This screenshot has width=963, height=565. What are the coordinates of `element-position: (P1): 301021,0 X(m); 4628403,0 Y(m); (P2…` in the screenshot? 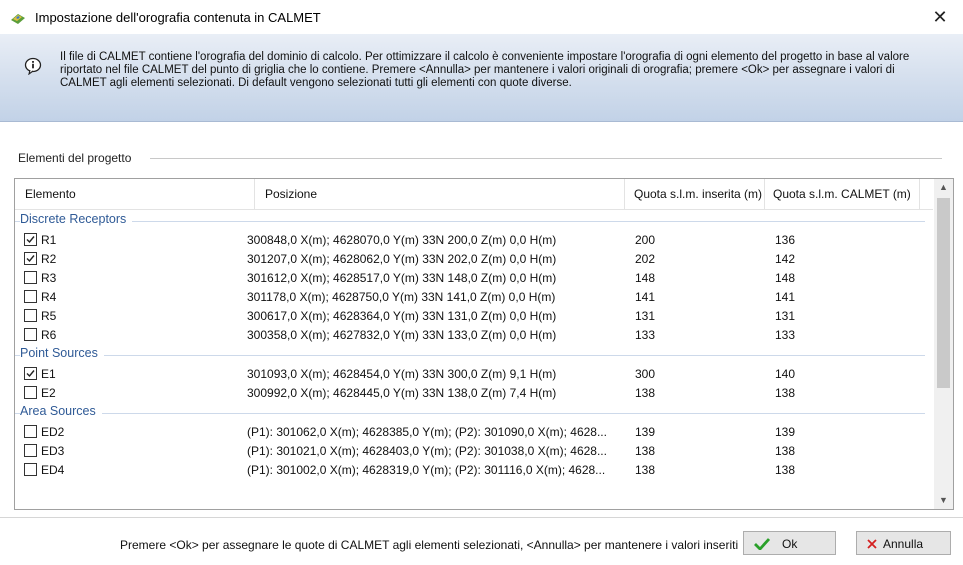 It's located at (427, 451).